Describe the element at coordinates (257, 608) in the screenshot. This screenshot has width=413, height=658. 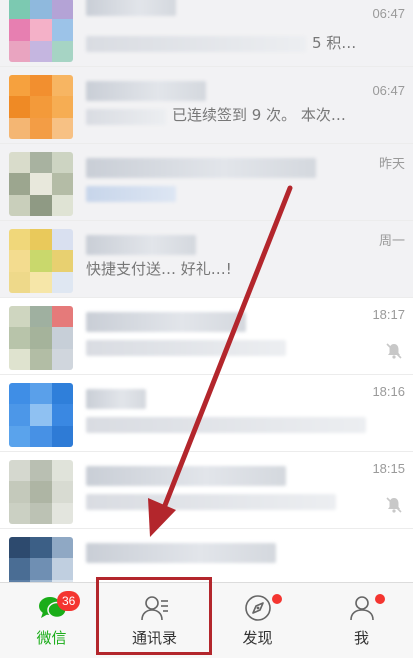
I see `compass-icon` at that location.